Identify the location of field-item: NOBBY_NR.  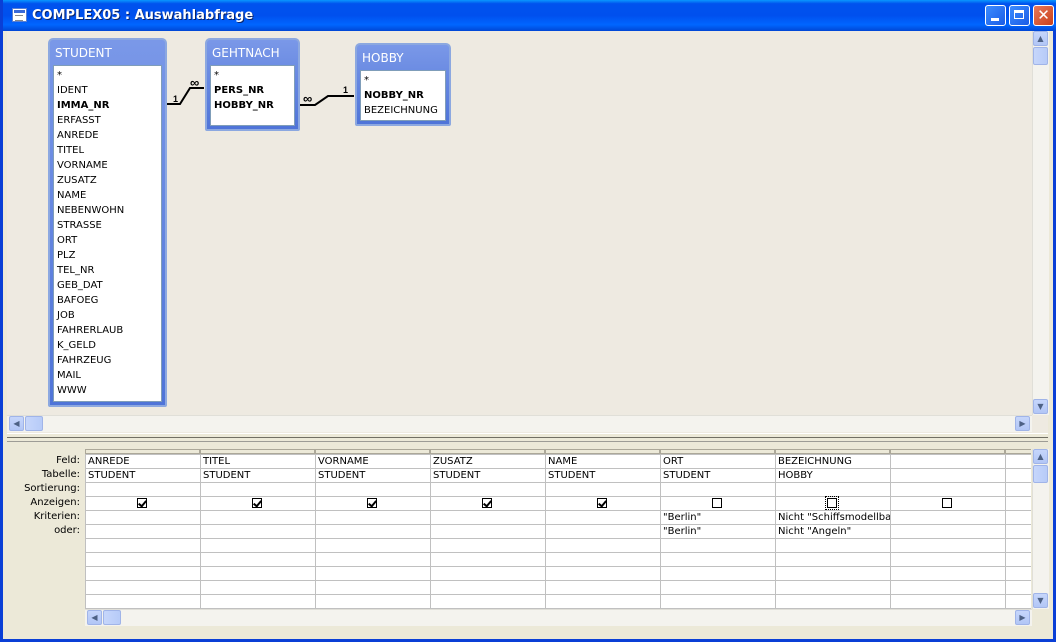
(403, 95).